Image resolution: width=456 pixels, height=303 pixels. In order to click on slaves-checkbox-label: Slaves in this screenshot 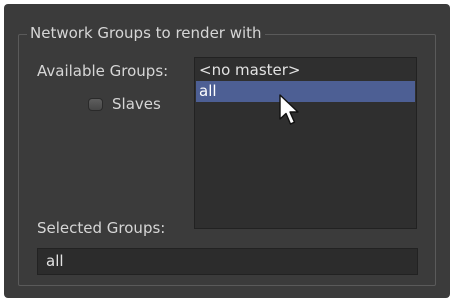, I will do `click(136, 104)`.